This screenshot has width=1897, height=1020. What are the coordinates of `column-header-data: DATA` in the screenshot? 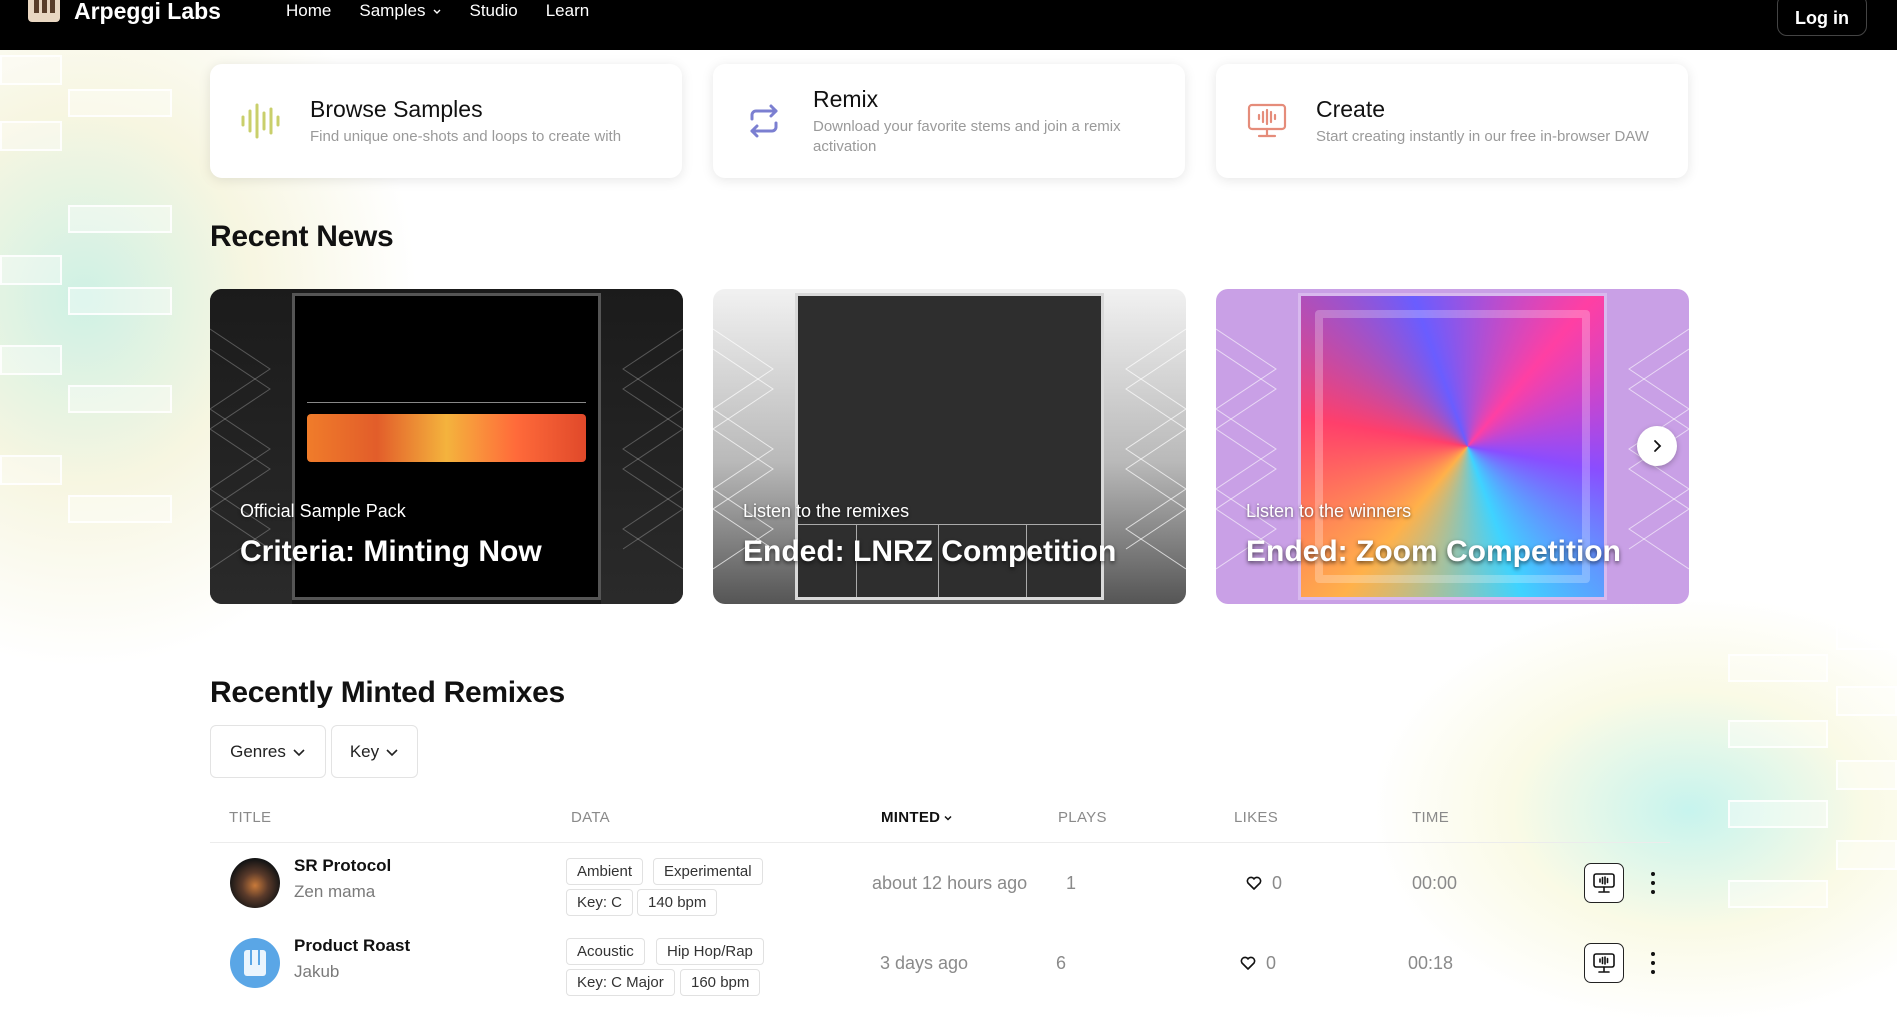 It's located at (590, 817).